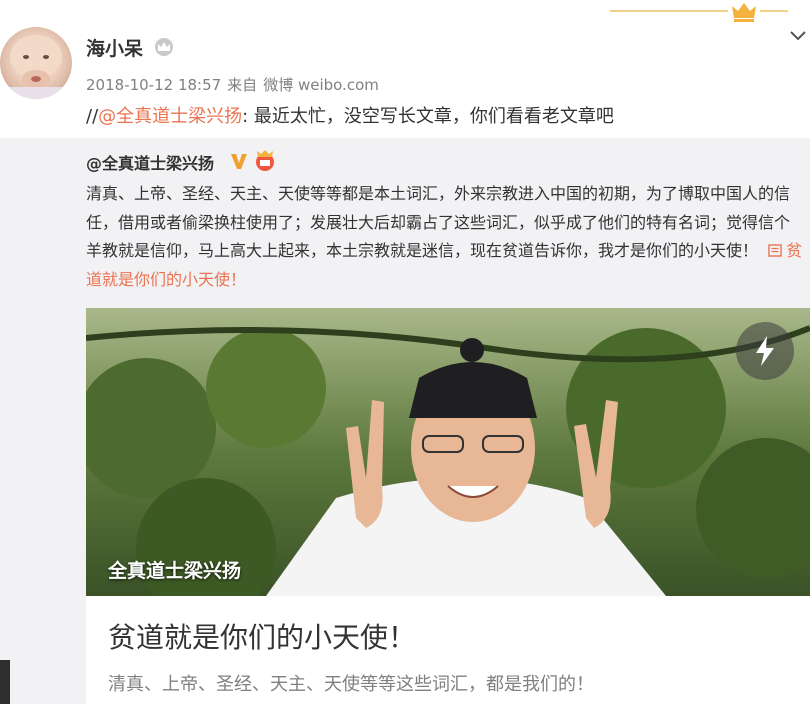  I want to click on cover-caption: 全真道士梁兴扬, so click(175, 571).